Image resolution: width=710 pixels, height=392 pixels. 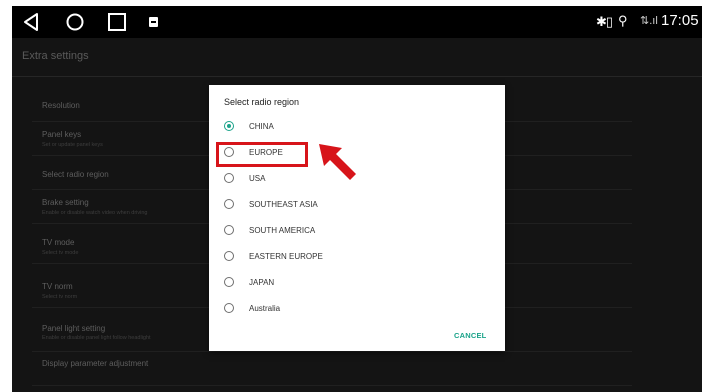 I want to click on red-pointer-arrow-icon, so click(x=337, y=162).